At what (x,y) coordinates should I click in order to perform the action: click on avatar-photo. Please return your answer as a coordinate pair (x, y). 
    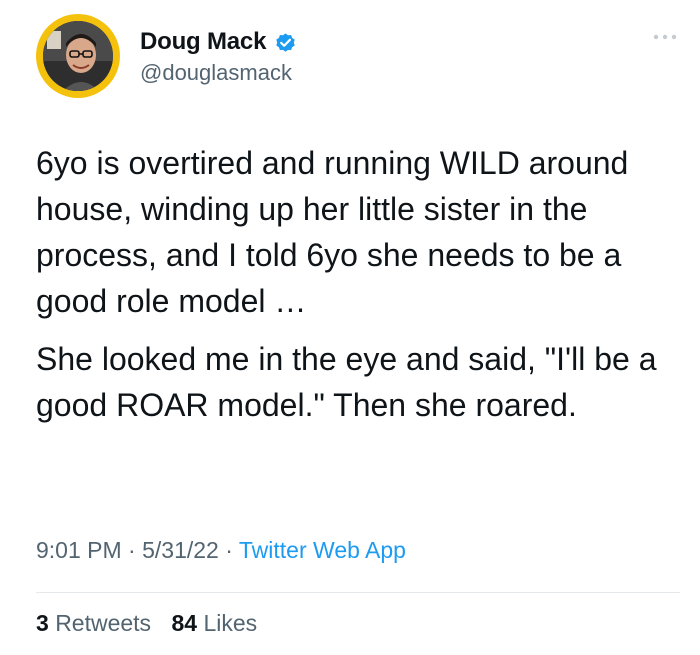
    Looking at the image, I should click on (78, 56).